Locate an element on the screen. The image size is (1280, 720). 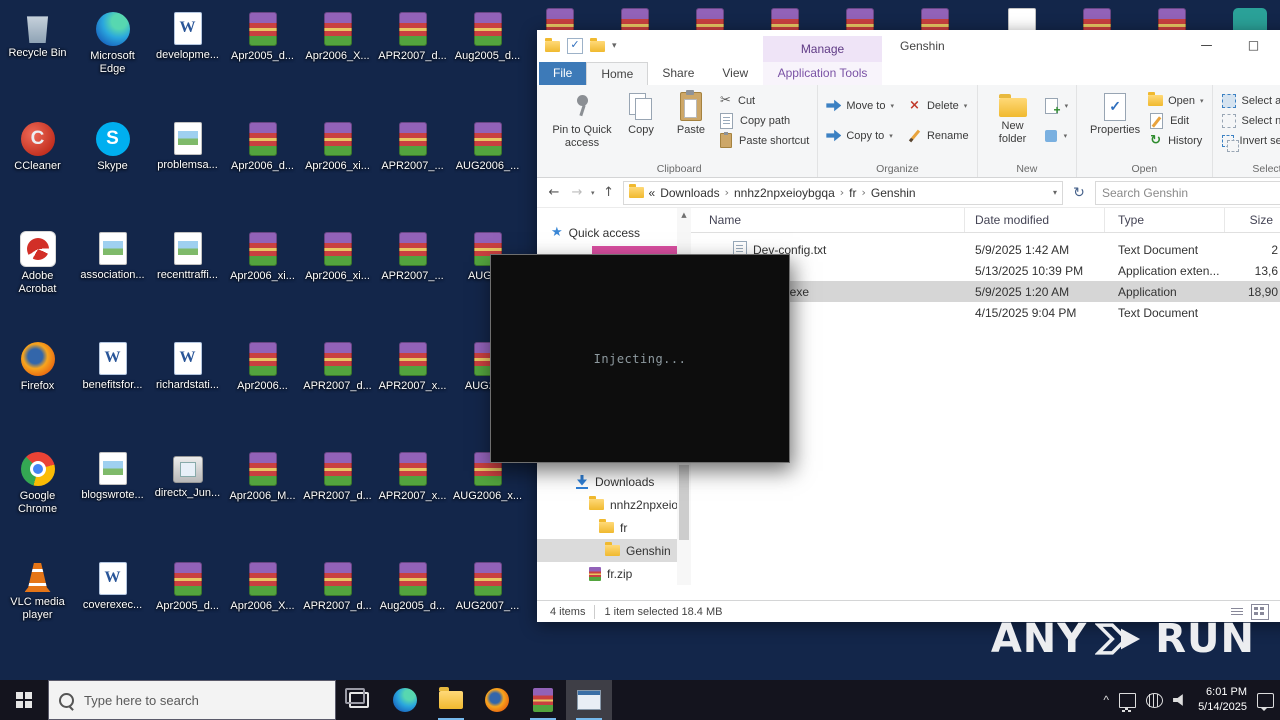
nav-item-fr: fr is located at coordinates (607, 527).